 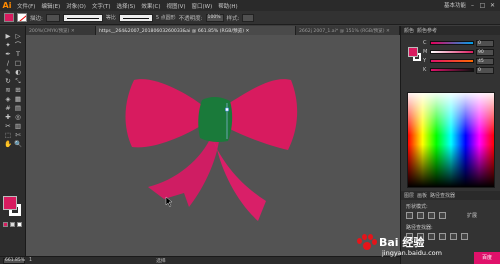 I want to click on illustrator-logo: Ai, so click(x=7, y=5).